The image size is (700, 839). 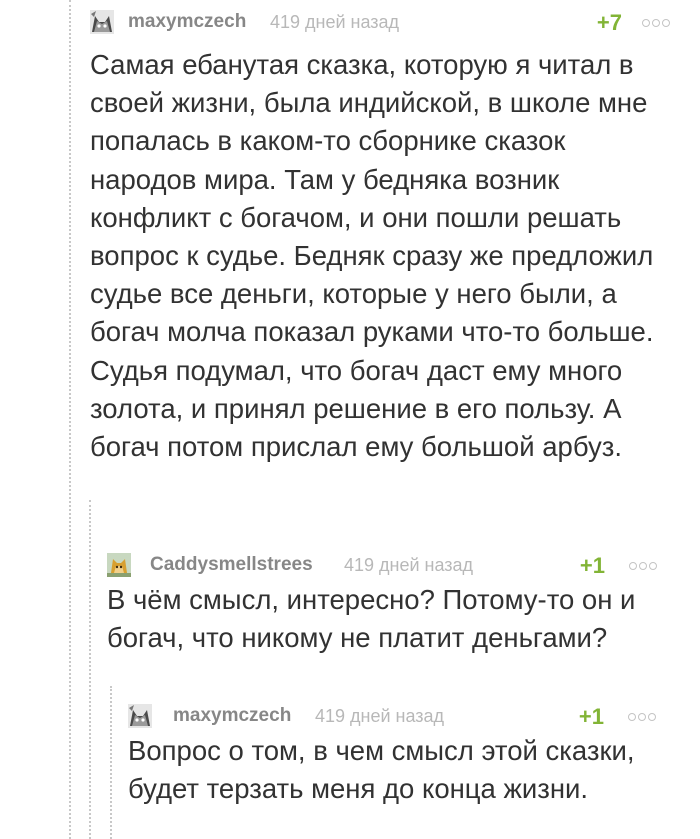 I want to click on comment-header: Caddysmellstrees 419 дней назад +1, so click(x=382, y=566).